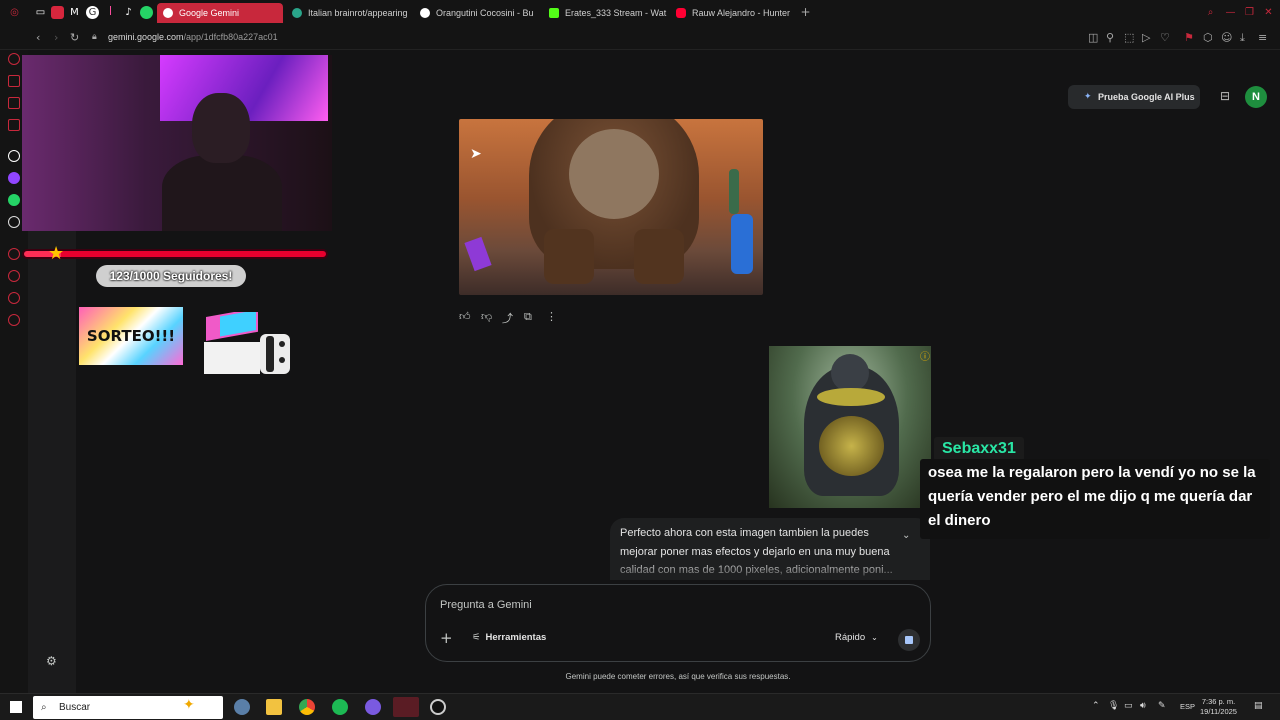 This screenshot has height=720, width=1280. What do you see at coordinates (14, 81) in the screenshot?
I see `sidebar-ai-icon` at bounding box center [14, 81].